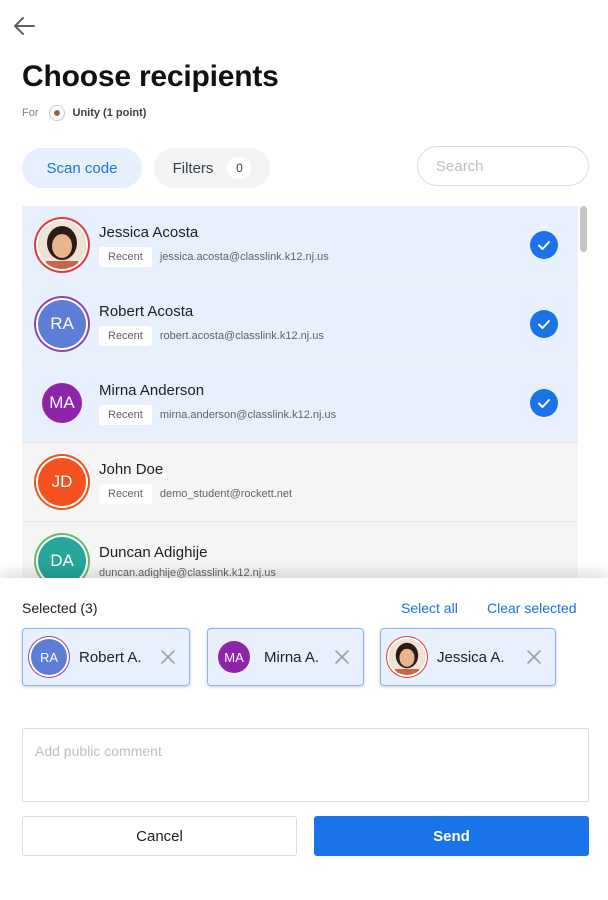 The width and height of the screenshot is (608, 900). I want to click on avatar-initials: MA, so click(62, 402).